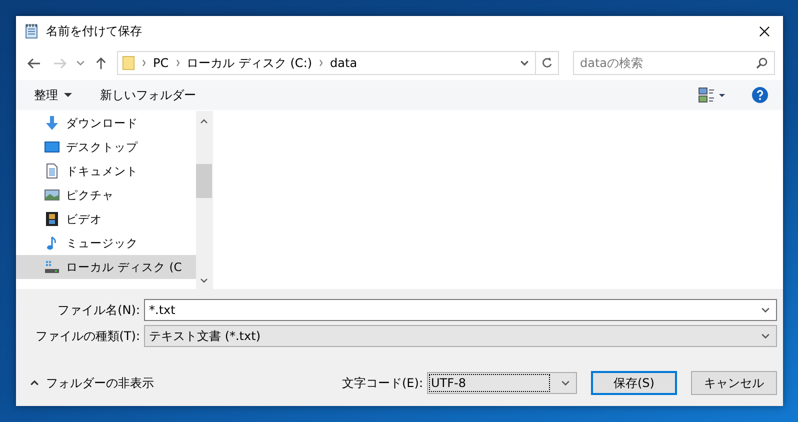 This screenshot has height=422, width=798. What do you see at coordinates (502, 383) in the screenshot?
I see `encoding-dropdown: UTF-8` at bounding box center [502, 383].